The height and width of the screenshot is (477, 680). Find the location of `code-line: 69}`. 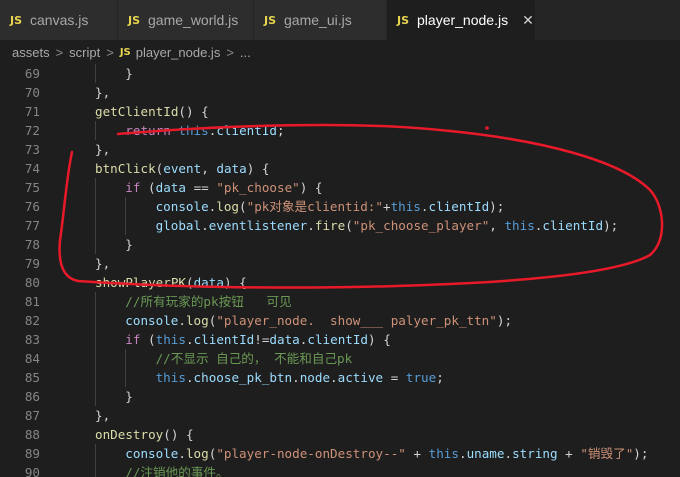

code-line: 69} is located at coordinates (340, 73).